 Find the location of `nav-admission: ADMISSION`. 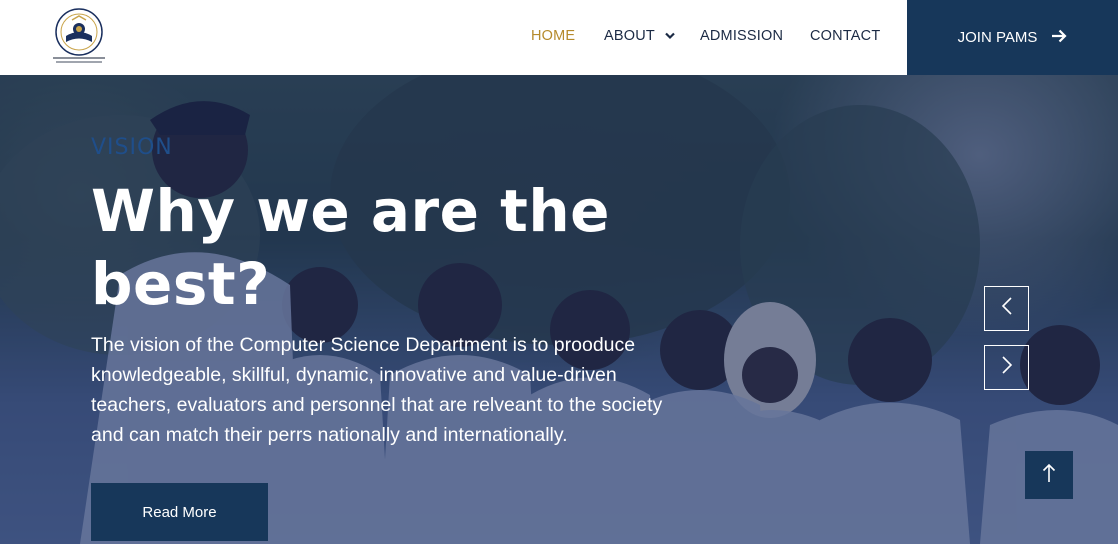

nav-admission: ADMISSION is located at coordinates (741, 36).